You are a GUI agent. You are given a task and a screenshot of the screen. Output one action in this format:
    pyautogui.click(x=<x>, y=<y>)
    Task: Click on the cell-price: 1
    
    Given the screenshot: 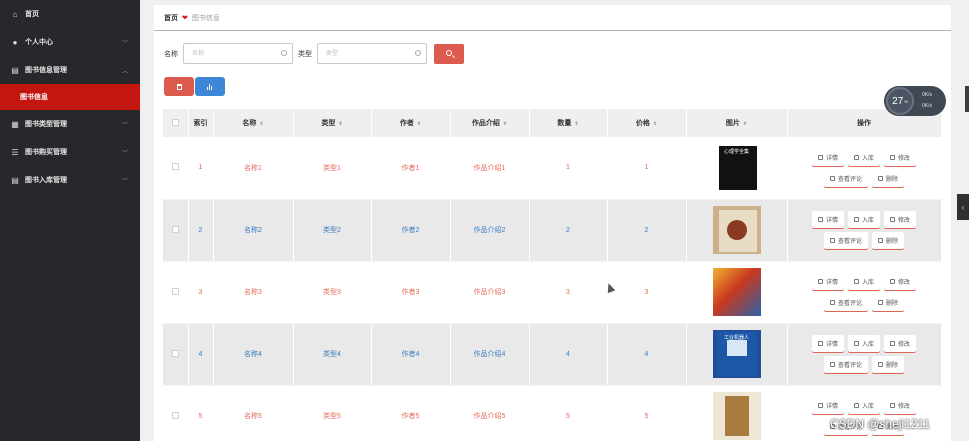 What is the action you would take?
    pyautogui.click(x=647, y=168)
    